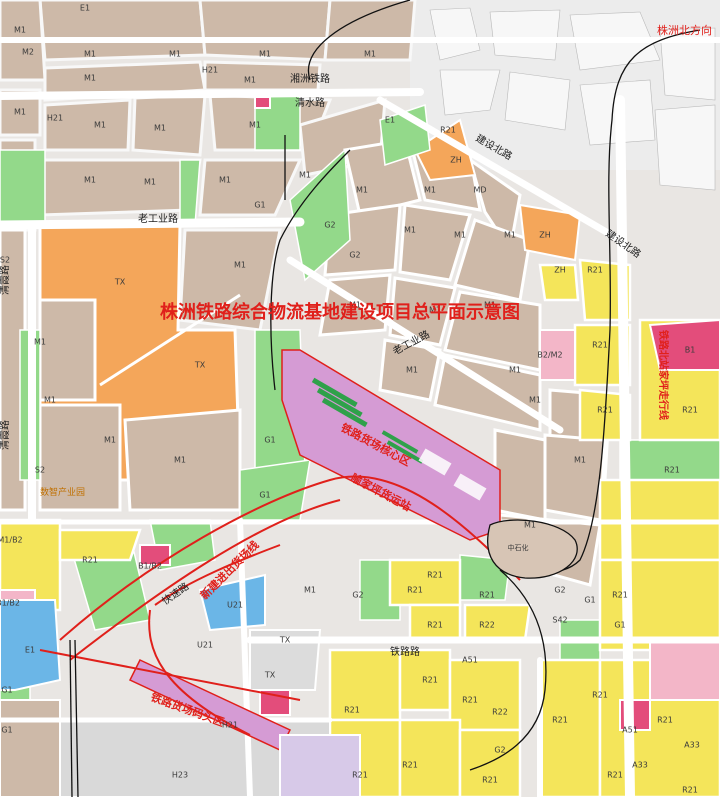  What do you see at coordinates (549, 355) in the screenshot?
I see `svg-text: B2/M2` at bounding box center [549, 355].